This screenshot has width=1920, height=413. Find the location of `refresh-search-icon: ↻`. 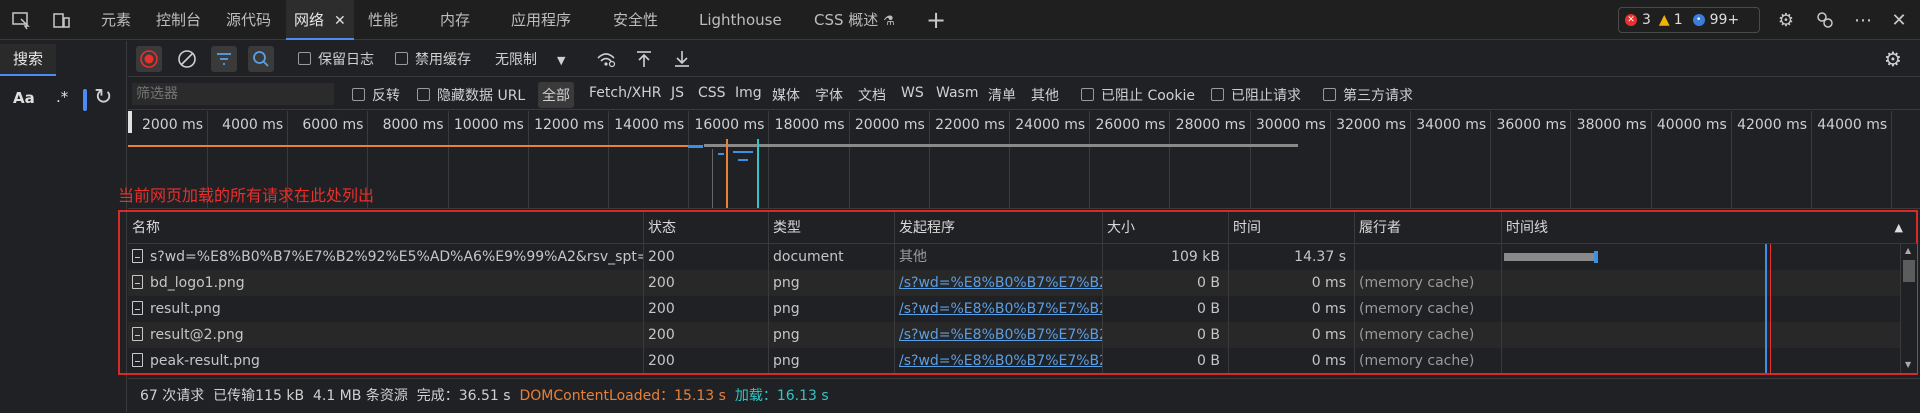

refresh-search-icon: ↻ is located at coordinates (103, 97).